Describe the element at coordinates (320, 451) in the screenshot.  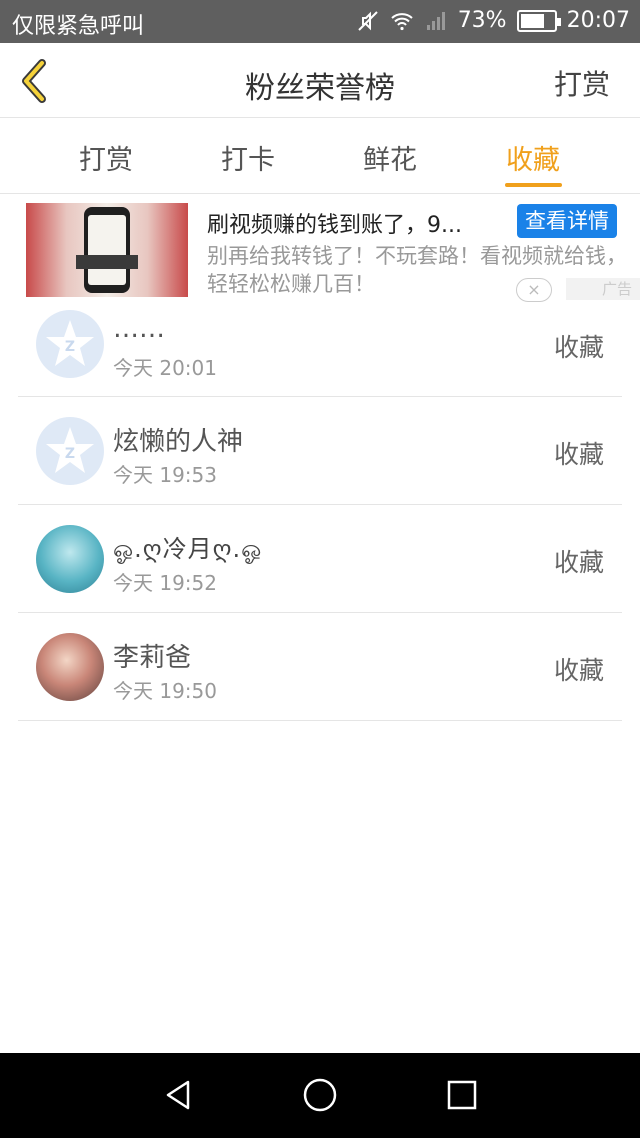
I see `list-item: Z 炫懒的人神 今天 19:53 收藏` at that location.